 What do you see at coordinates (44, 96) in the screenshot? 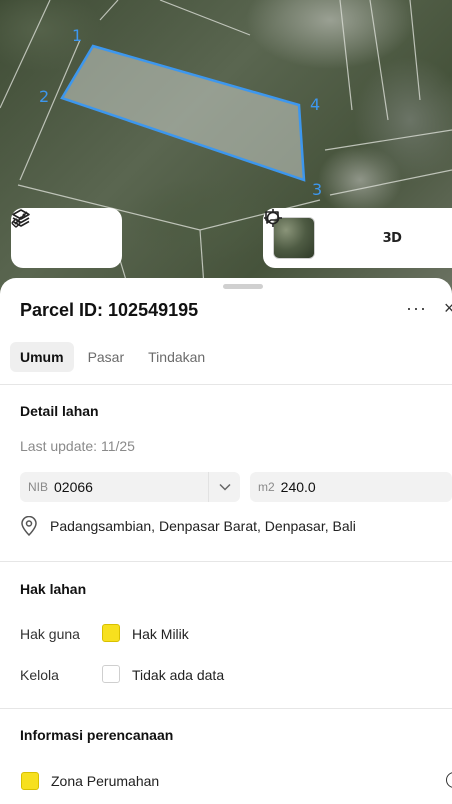
I see `vertex-label-2: 2` at bounding box center [44, 96].